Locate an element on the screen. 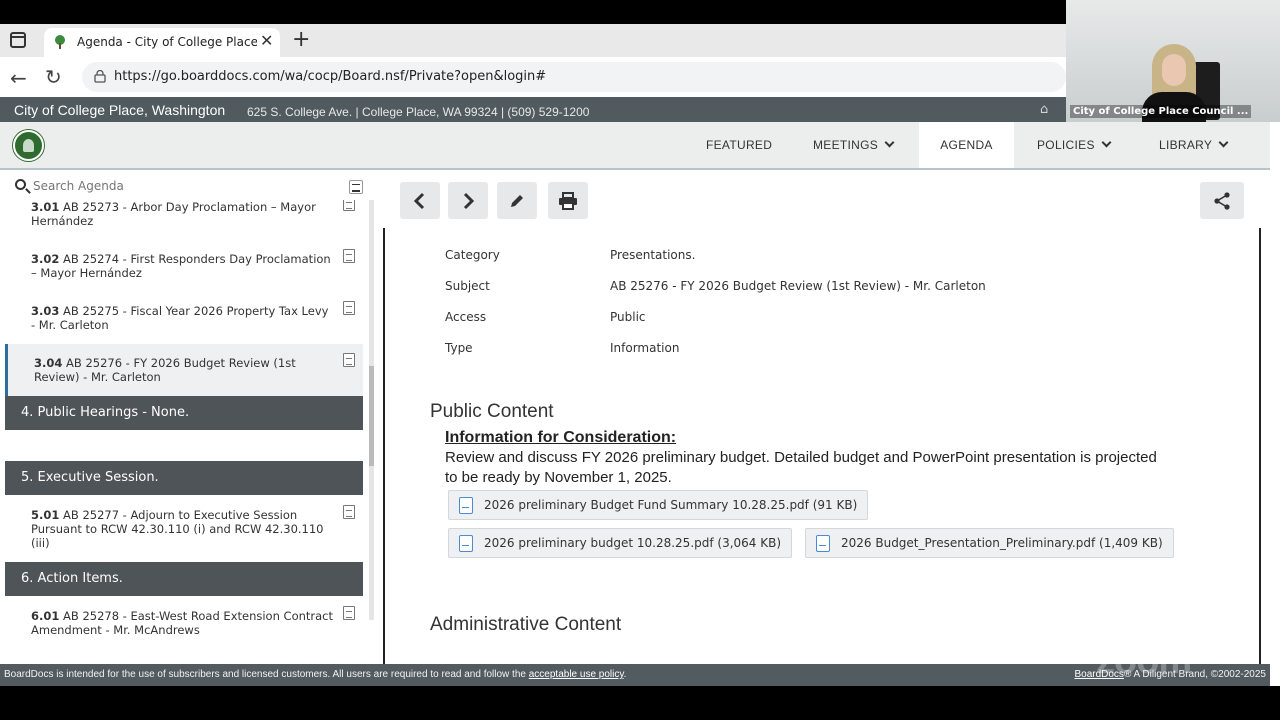 The image size is (1280, 720). footer-notice-end: . is located at coordinates (625, 674).